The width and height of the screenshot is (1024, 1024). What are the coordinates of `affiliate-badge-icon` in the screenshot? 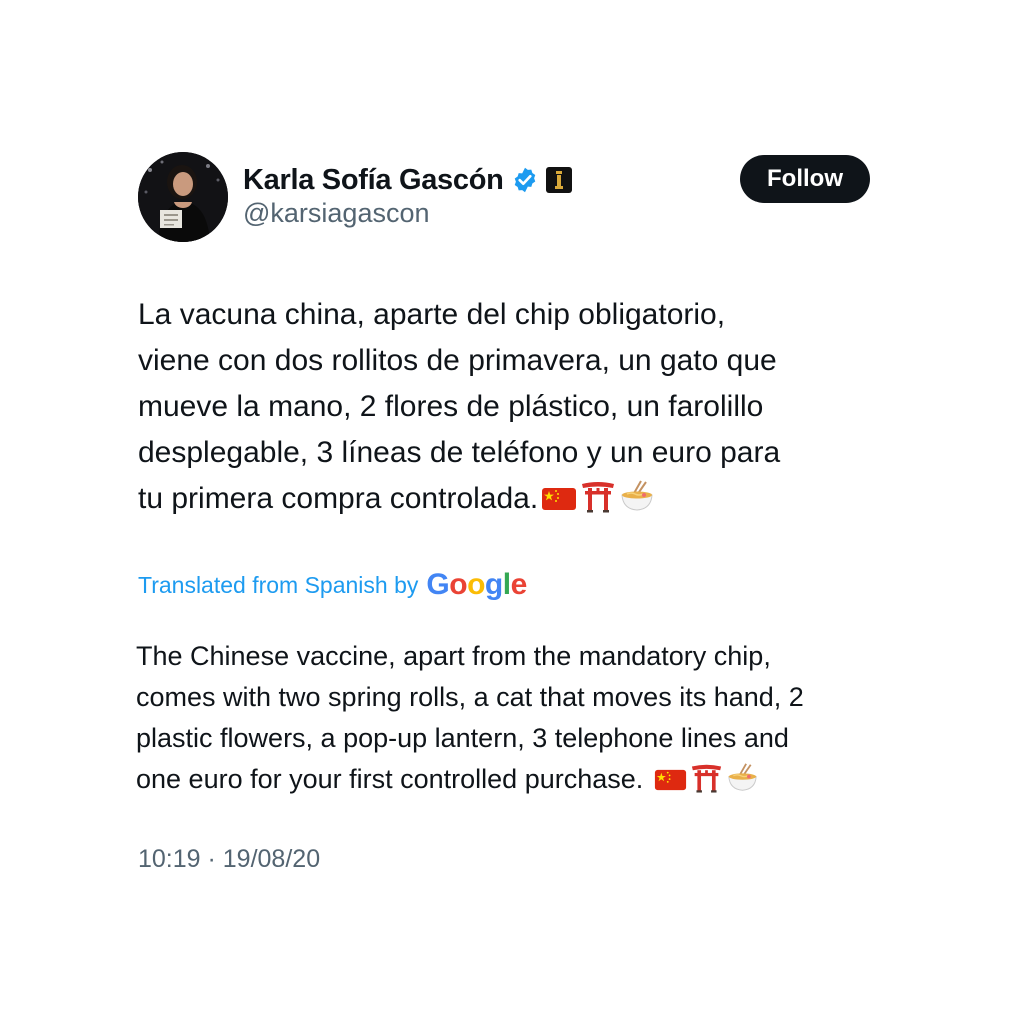 It's located at (559, 180).